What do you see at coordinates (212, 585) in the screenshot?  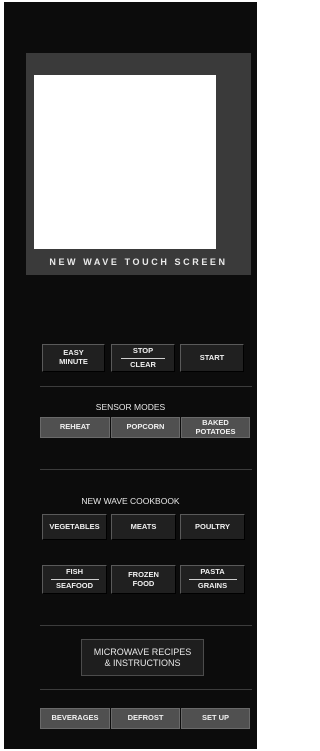 I see `grains-label: GRAINS` at bounding box center [212, 585].